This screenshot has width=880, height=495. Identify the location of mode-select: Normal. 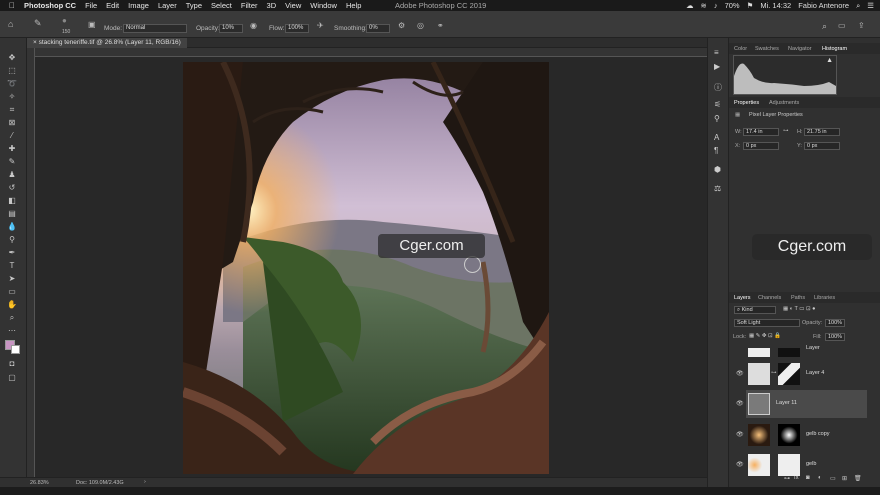
(155, 28).